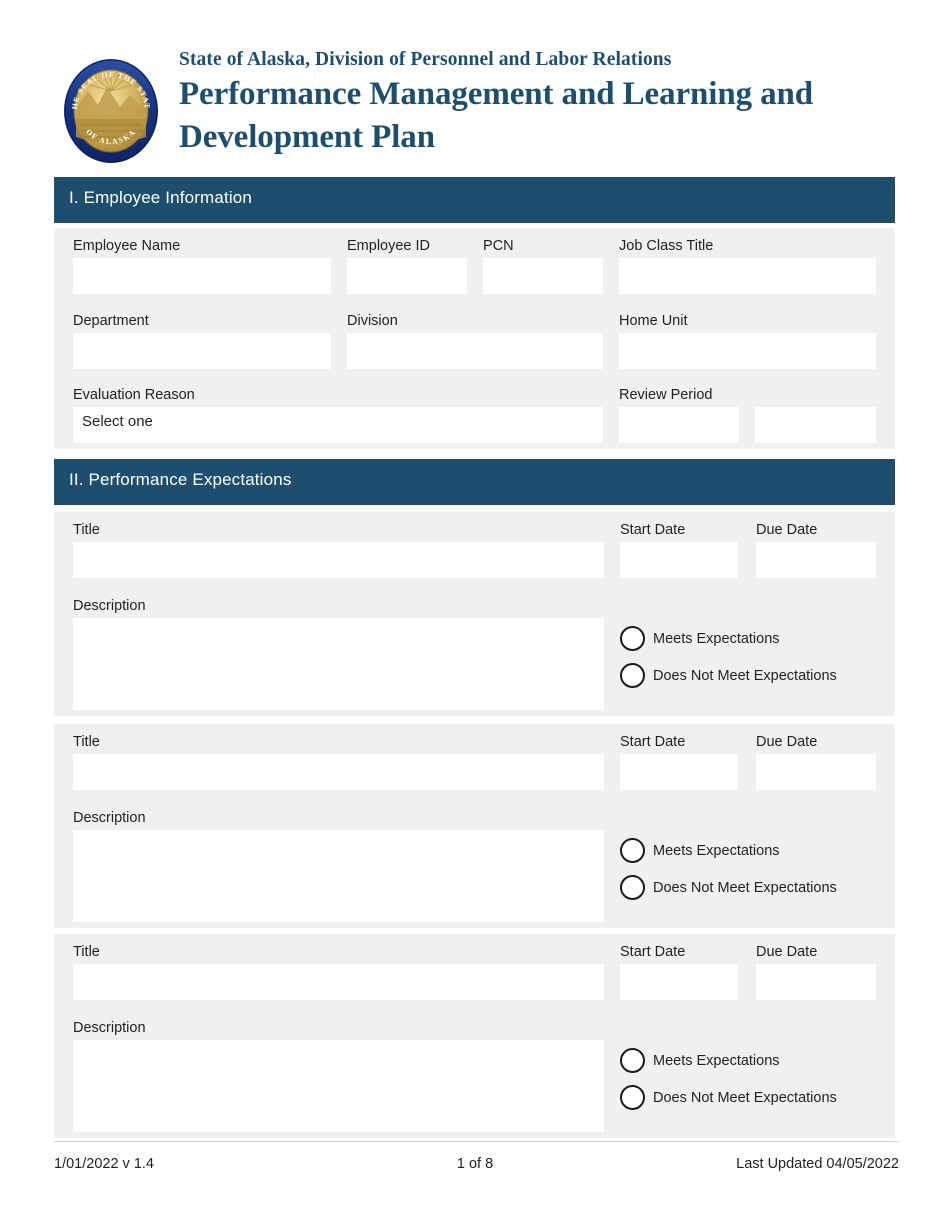 The height and width of the screenshot is (1230, 950). What do you see at coordinates (474, 200) in the screenshot?
I see `section-header-employee-information: I. Employee Information` at bounding box center [474, 200].